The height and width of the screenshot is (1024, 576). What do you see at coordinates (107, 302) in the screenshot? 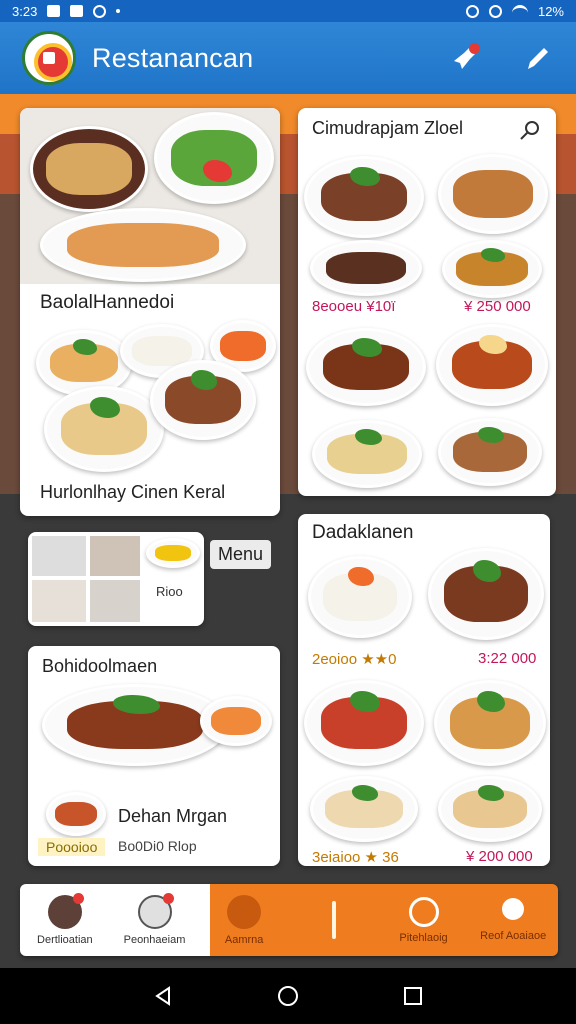
I see `dish-caption-top: BaolalHannedoi` at bounding box center [107, 302].